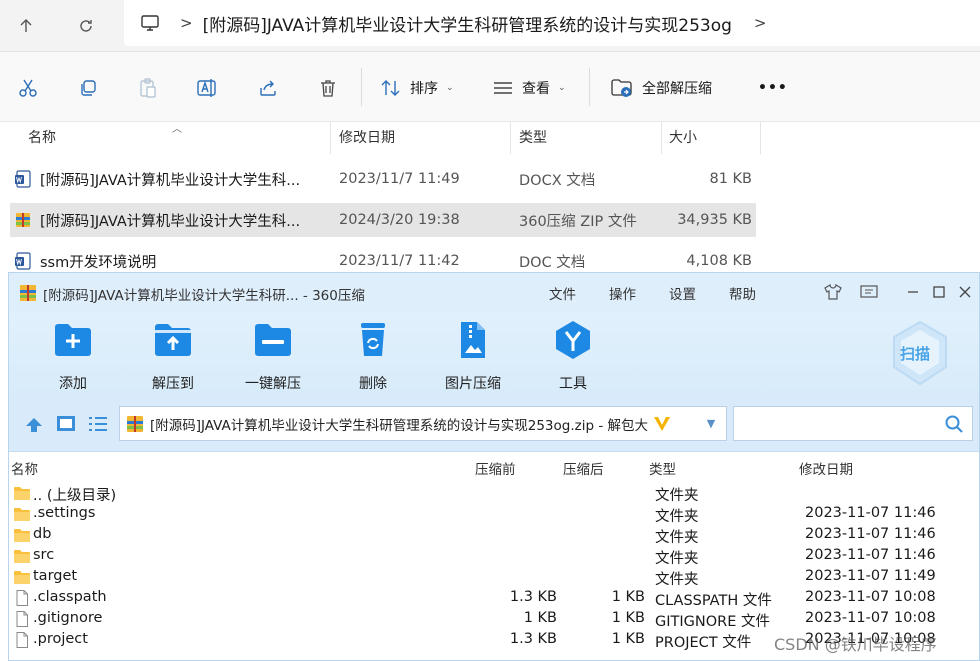  Describe the element at coordinates (826, 468) in the screenshot. I see `zip-column-modified: 修改日期` at that location.